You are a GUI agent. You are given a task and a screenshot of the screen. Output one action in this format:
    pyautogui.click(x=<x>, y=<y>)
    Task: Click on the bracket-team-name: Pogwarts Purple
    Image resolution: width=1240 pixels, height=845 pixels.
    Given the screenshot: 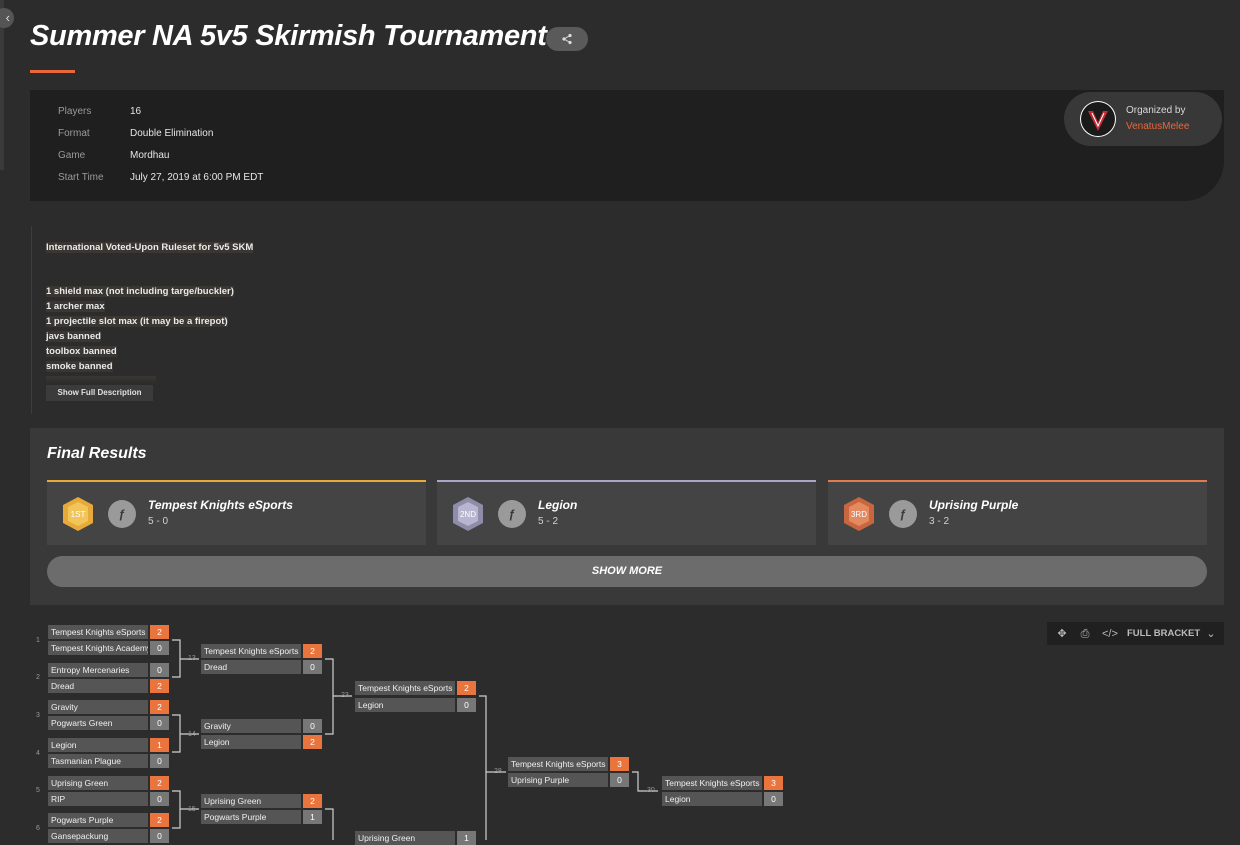 What is the action you would take?
    pyautogui.click(x=251, y=817)
    